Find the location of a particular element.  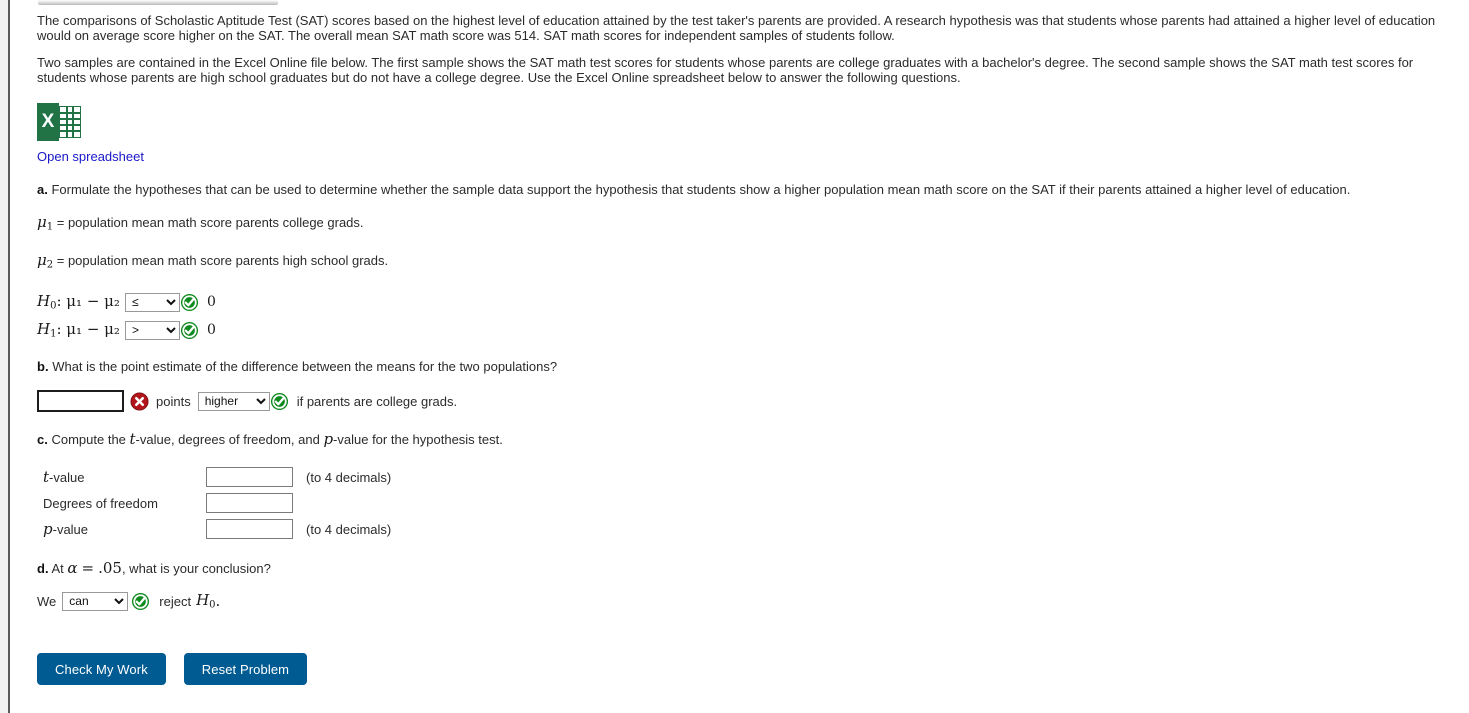

check-my-work-button: Check My Work is located at coordinates (101, 669).